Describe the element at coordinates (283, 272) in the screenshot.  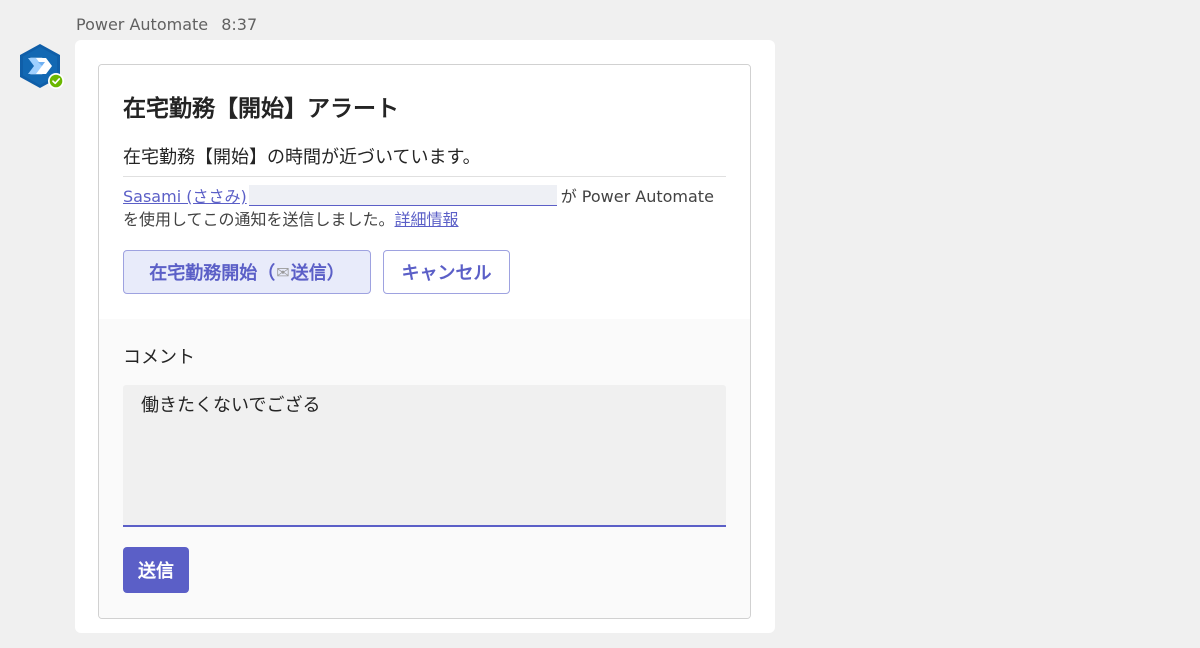
I see `envelope-icon: ✉` at that location.